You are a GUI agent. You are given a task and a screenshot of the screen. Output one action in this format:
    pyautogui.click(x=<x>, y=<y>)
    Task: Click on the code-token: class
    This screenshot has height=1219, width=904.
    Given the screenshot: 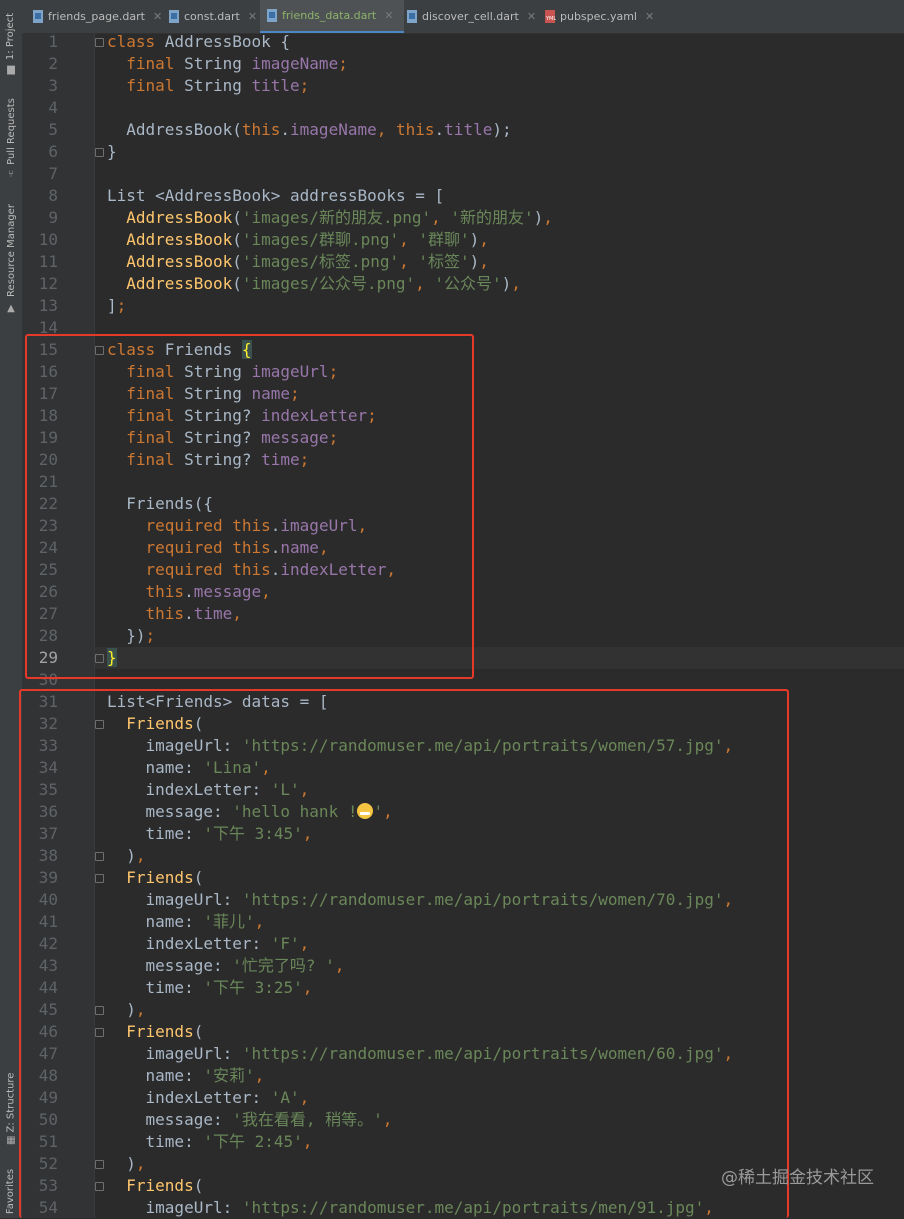 What is the action you would take?
    pyautogui.click(x=136, y=41)
    